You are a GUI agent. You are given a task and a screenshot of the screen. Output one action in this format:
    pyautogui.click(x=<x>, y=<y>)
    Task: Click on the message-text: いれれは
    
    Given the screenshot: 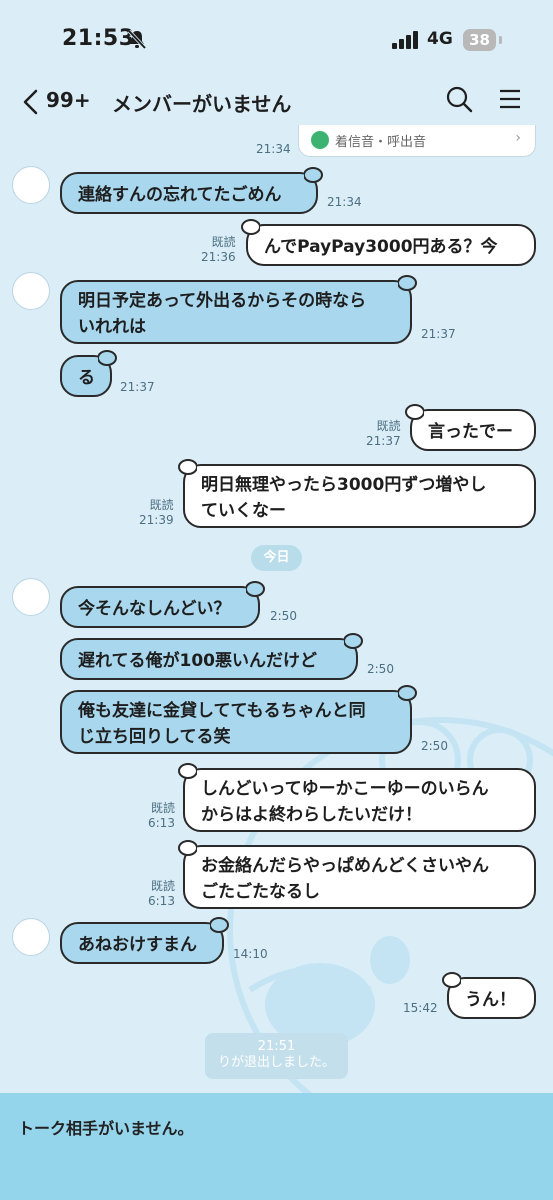 What is the action you would take?
    pyautogui.click(x=112, y=327)
    